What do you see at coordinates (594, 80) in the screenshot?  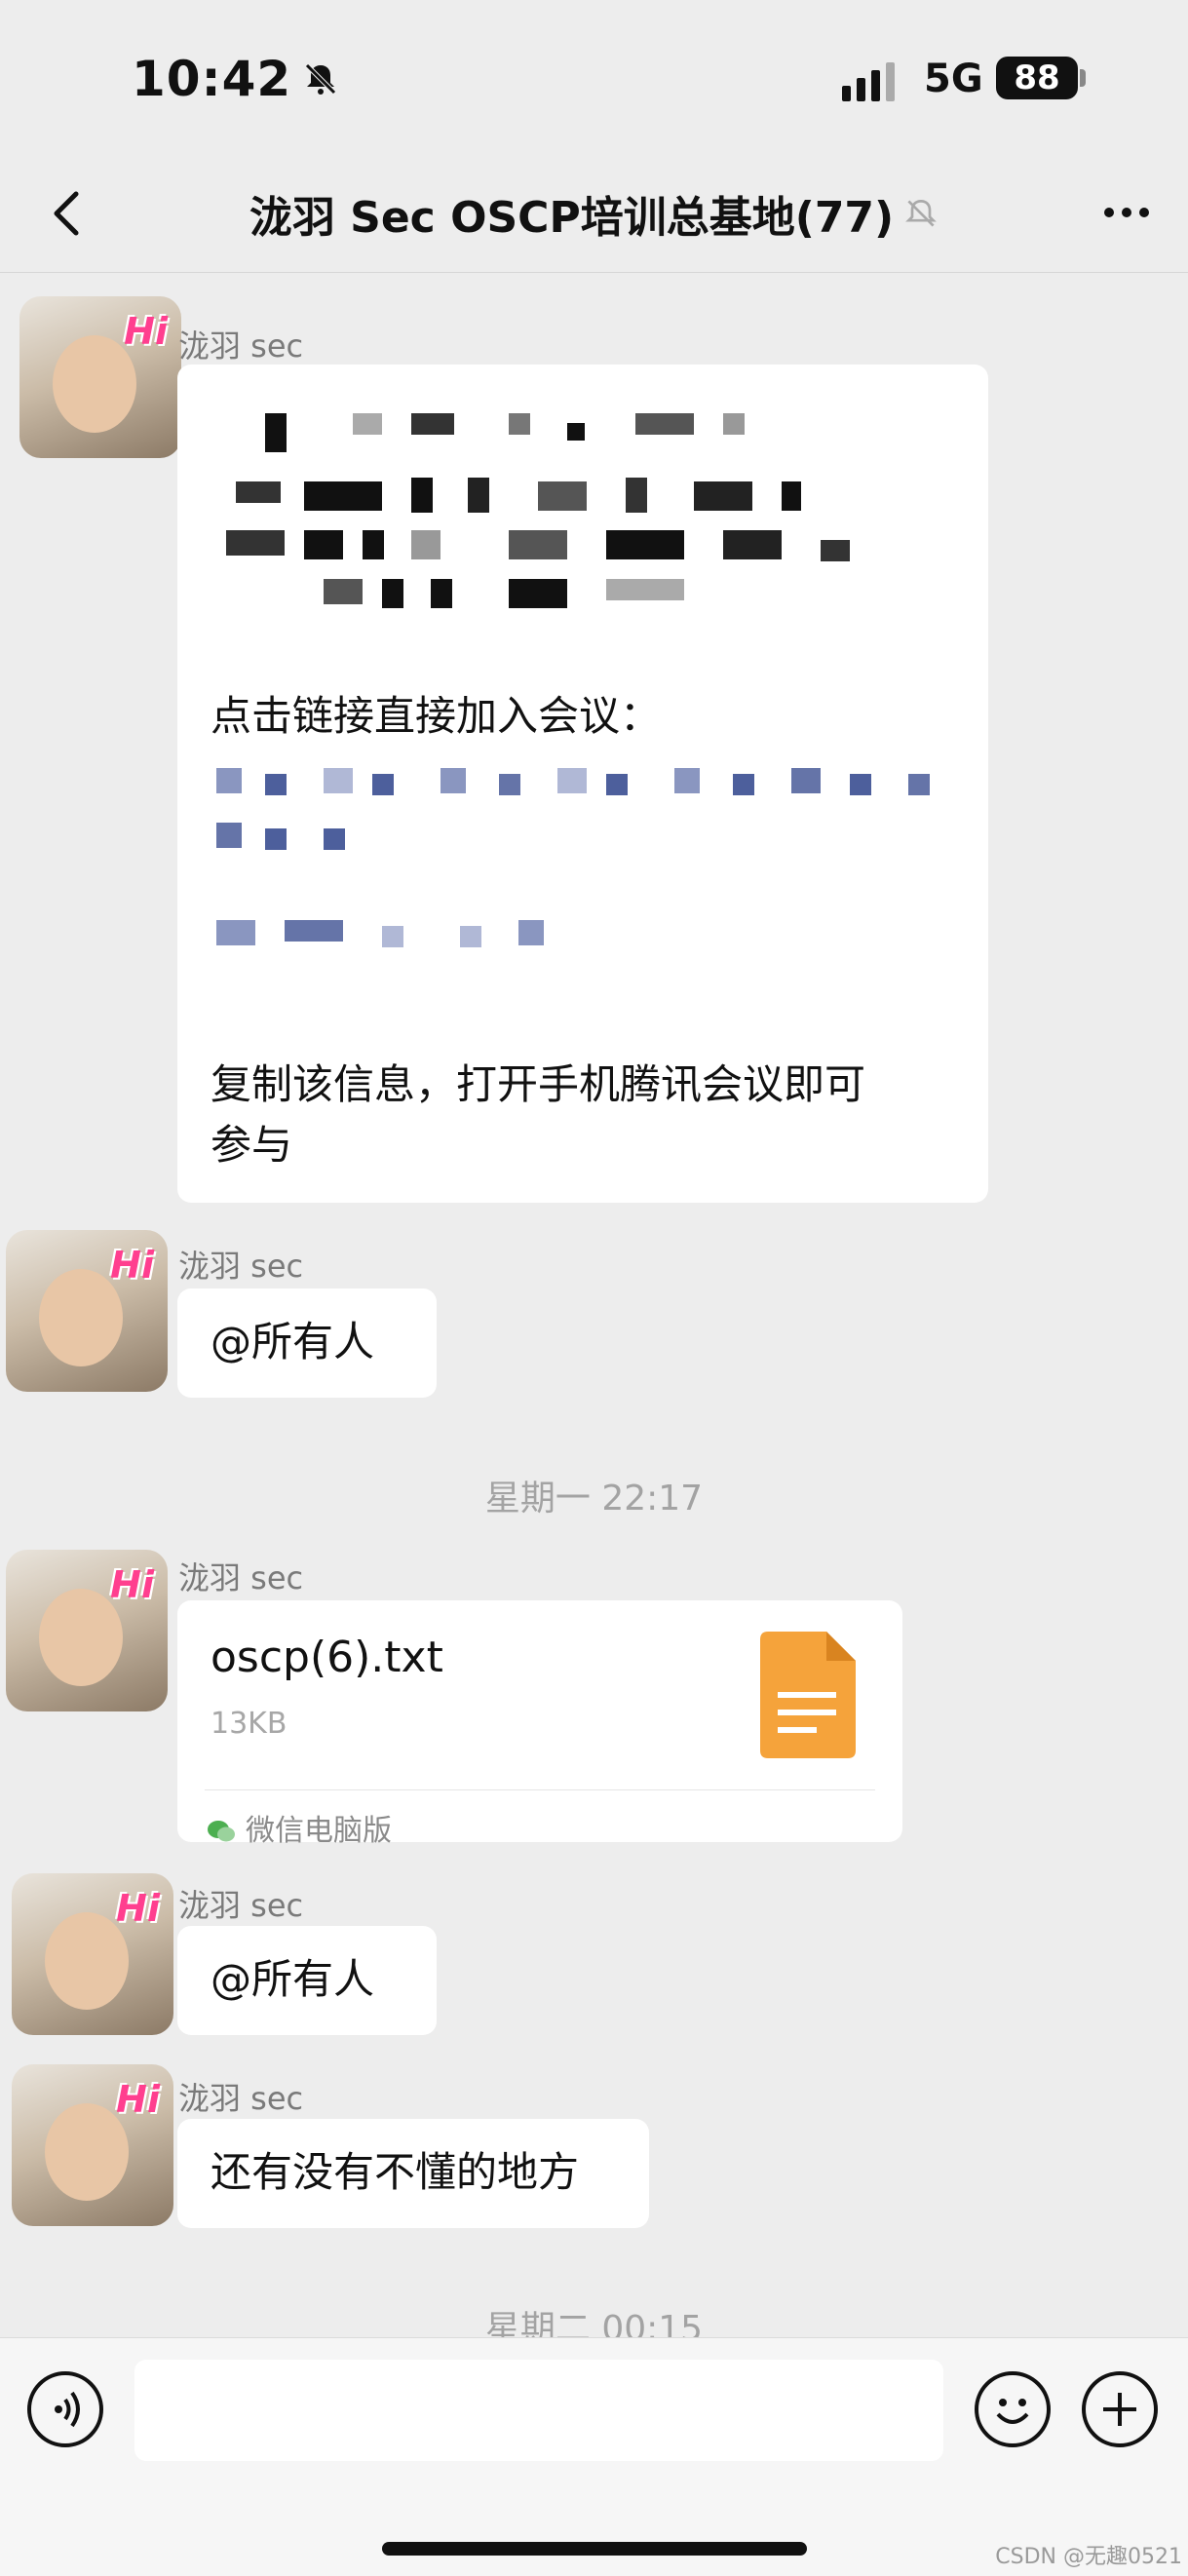 I see `status-bar: 10:42 5G 88` at bounding box center [594, 80].